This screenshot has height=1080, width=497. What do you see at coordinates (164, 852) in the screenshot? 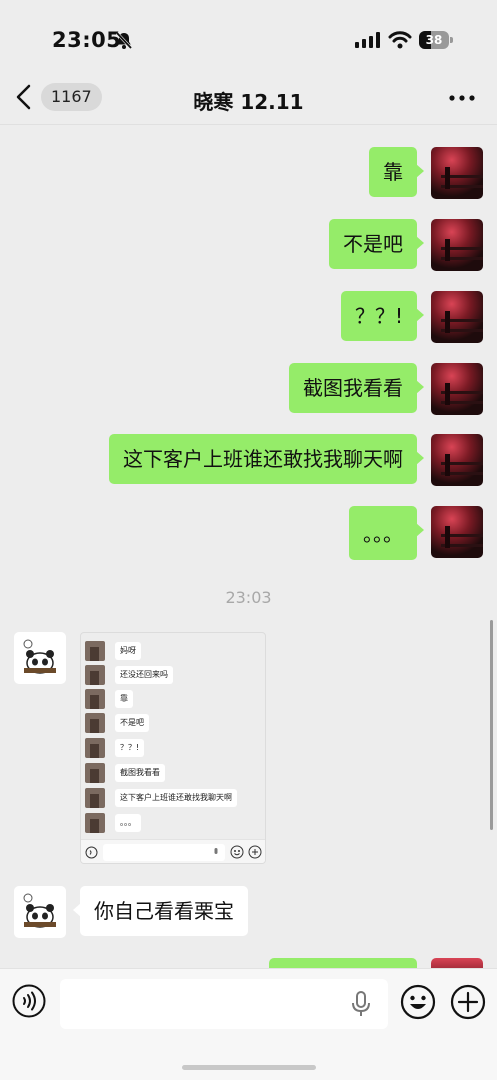
I see `screenshot-input-field` at bounding box center [164, 852].